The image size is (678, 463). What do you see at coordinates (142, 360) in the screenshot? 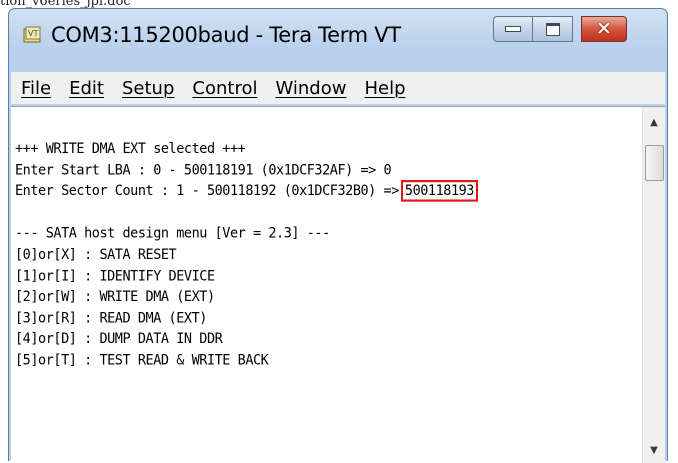
I see `terminal-line: [5]or[T] : TEST READ & WRITE BACK` at bounding box center [142, 360].